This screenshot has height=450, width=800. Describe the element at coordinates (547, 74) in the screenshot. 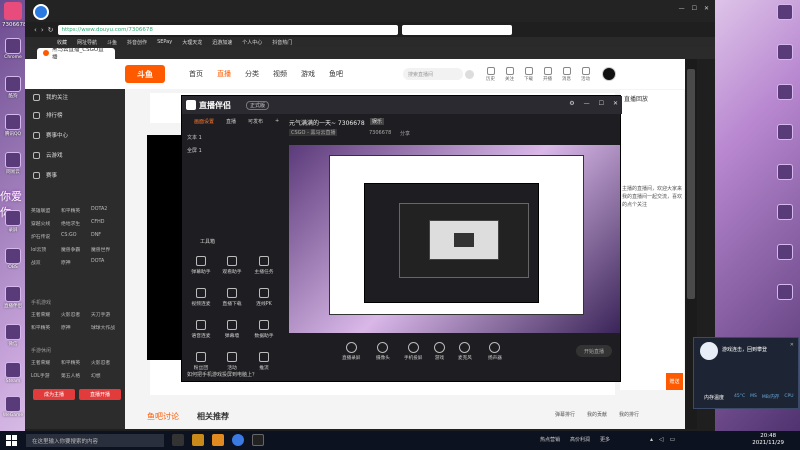

I see `header-icon-broadcast: 开播` at that location.